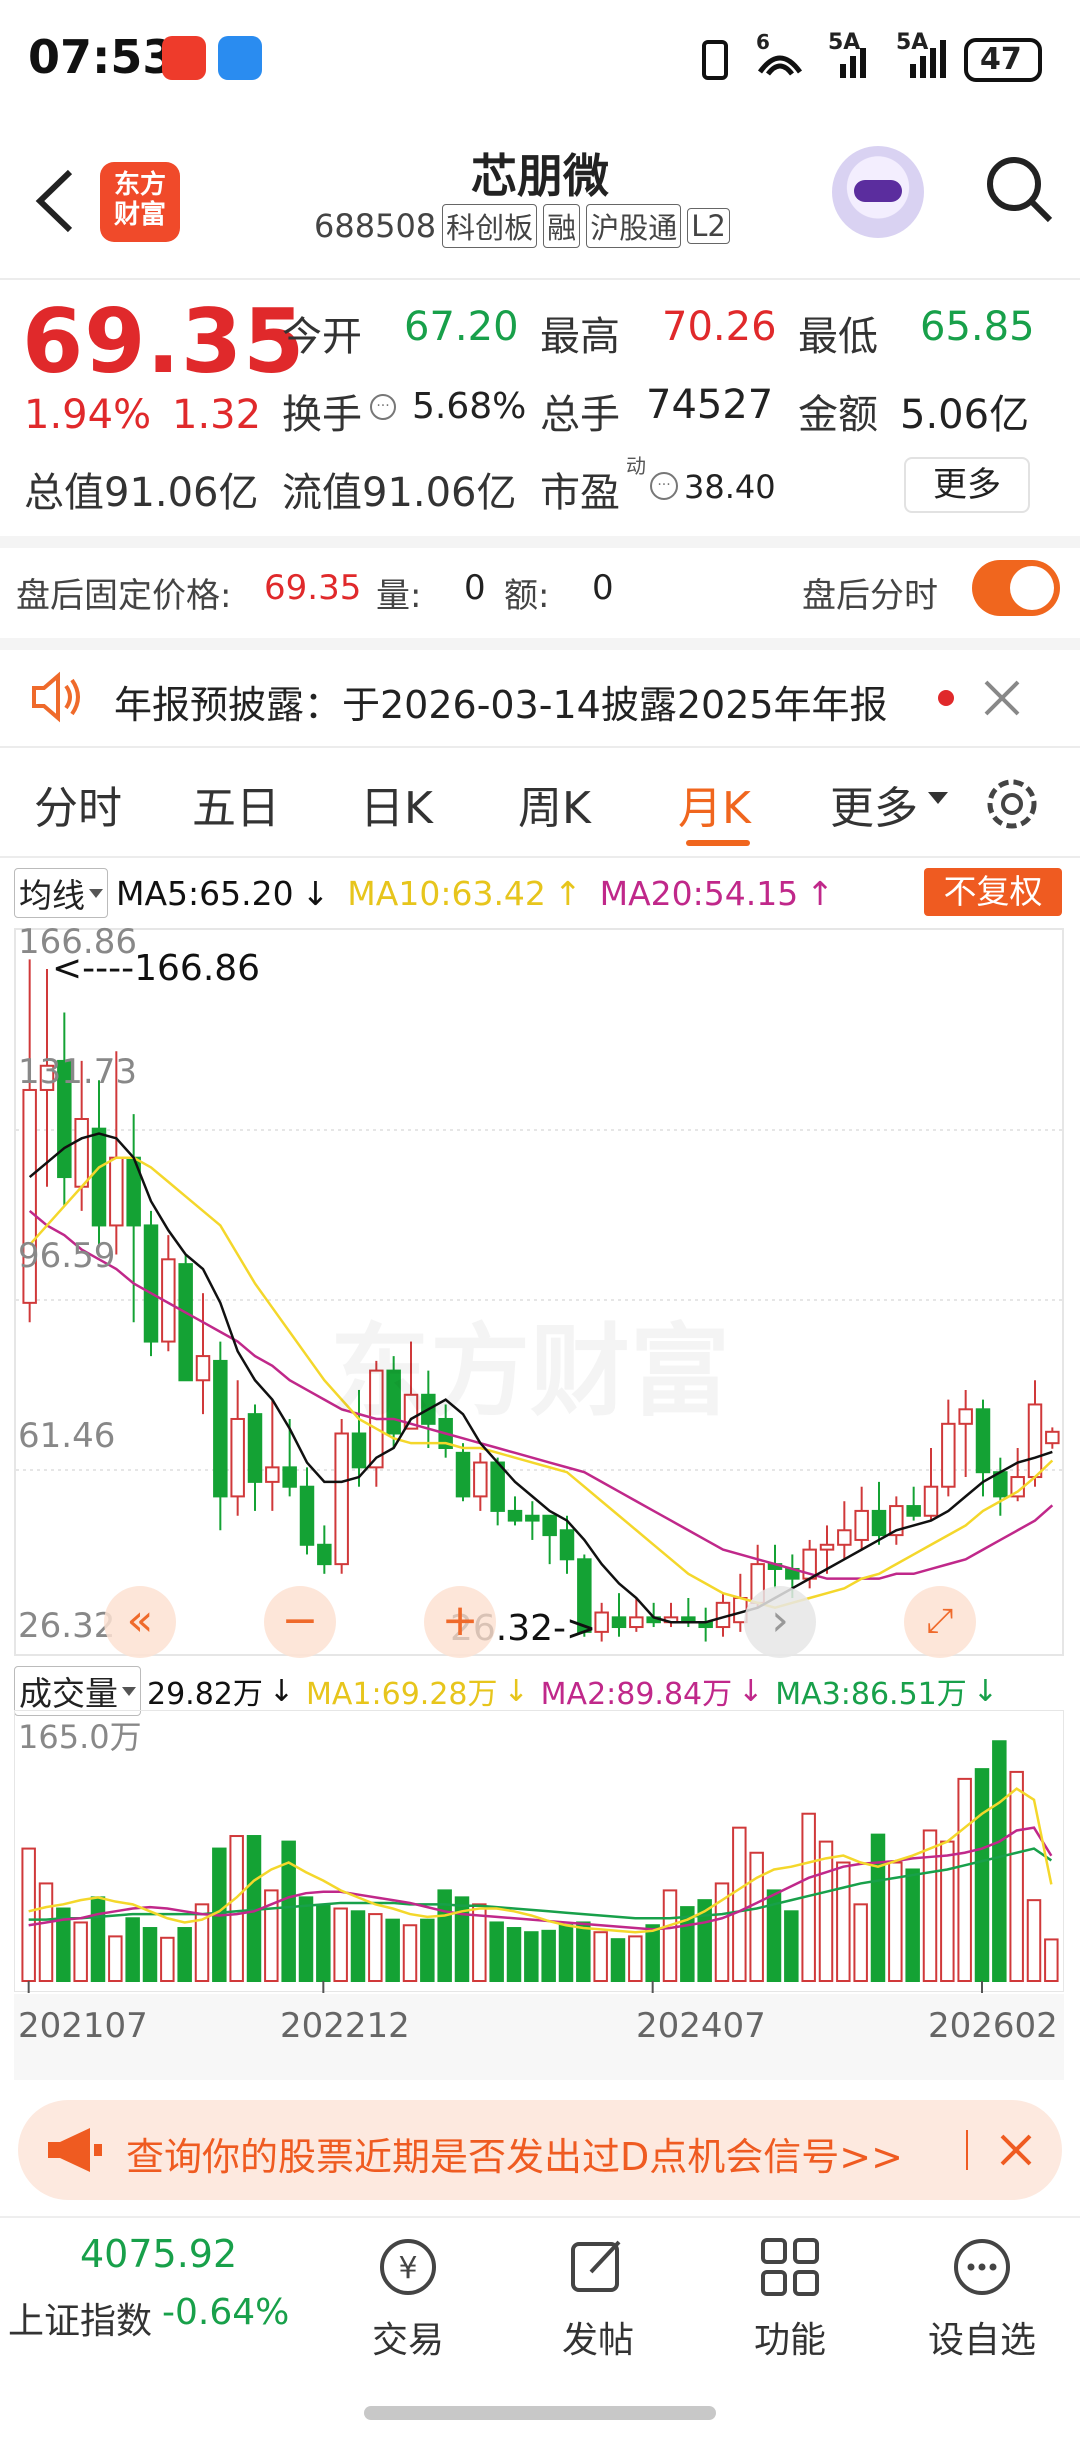 The width and height of the screenshot is (1080, 2440). Describe the element at coordinates (714, 804) in the screenshot. I see `tab-monthly-k: 月K` at that location.